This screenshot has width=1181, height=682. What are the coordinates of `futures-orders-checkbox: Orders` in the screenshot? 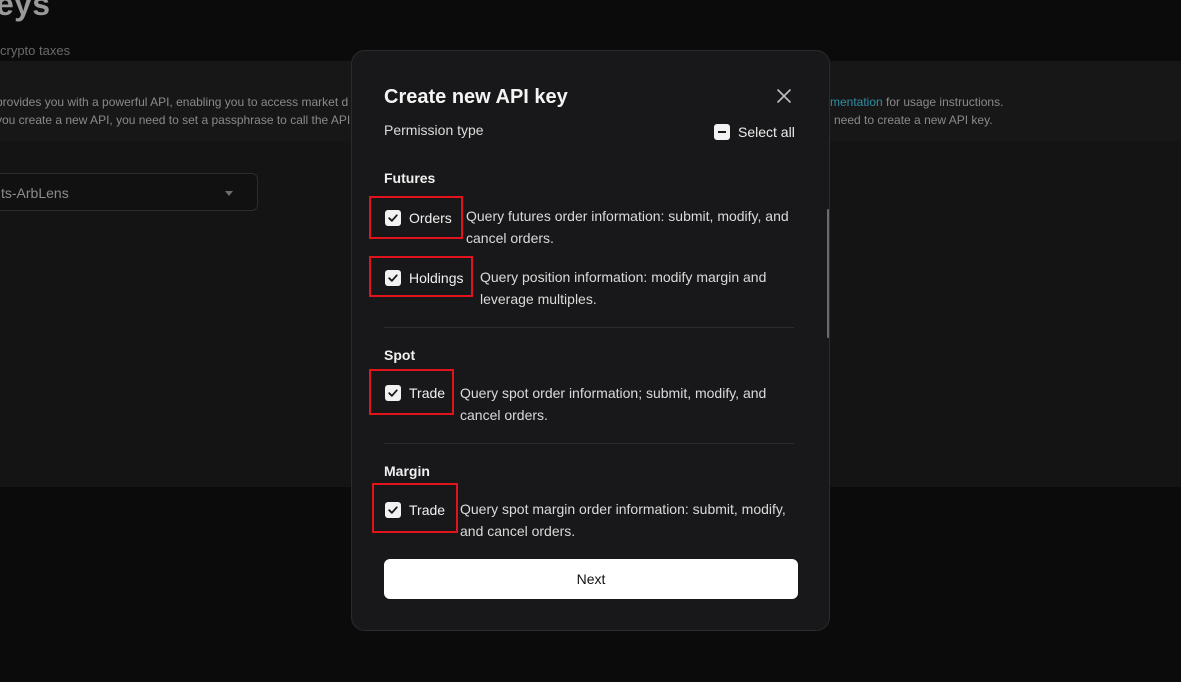 It's located at (416, 217).